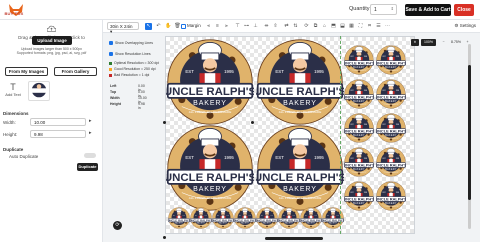 Image resolution: width=480 pixels, height=242 pixels. I want to click on info-width: Width 10.00 in, so click(128, 100).